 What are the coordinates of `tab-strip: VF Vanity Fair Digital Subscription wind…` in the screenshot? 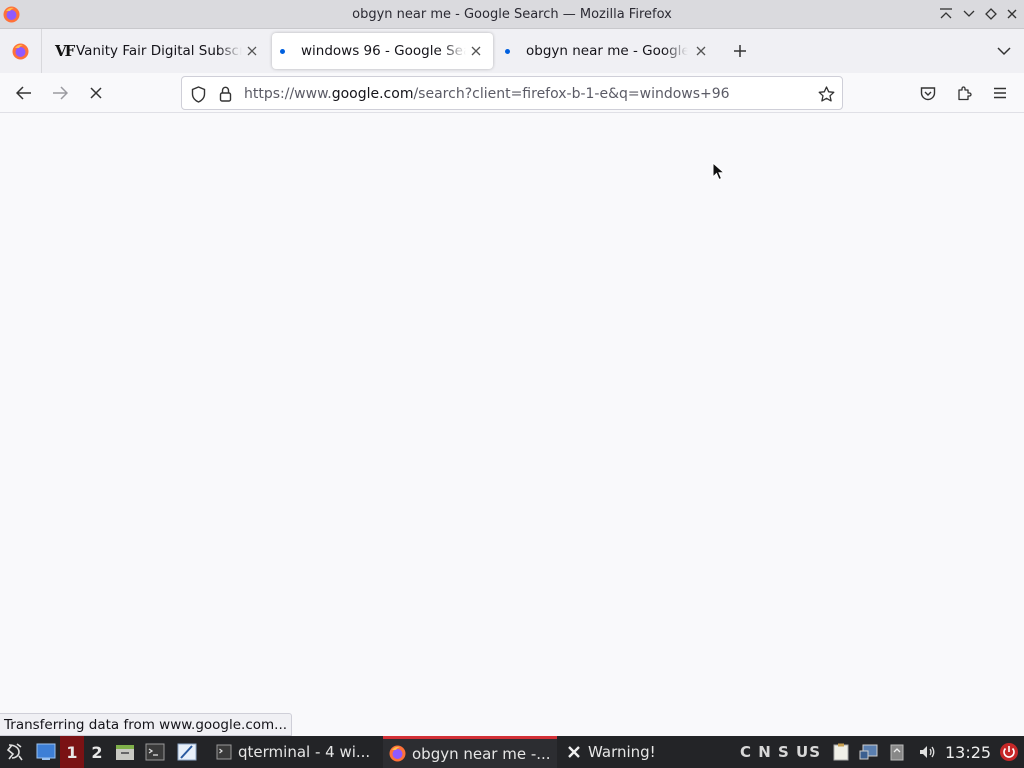 It's located at (512, 51).